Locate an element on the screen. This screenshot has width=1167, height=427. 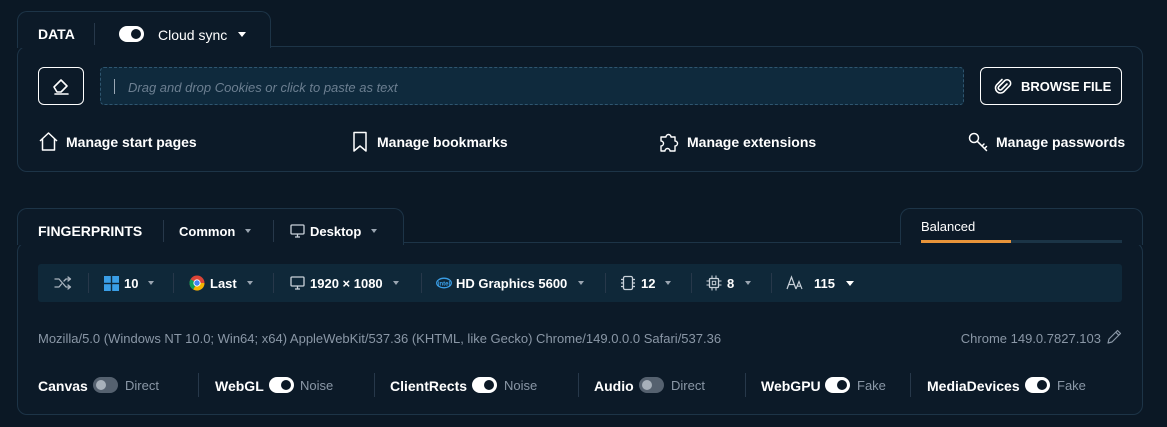
memory-caret-icon is located at coordinates (748, 283).